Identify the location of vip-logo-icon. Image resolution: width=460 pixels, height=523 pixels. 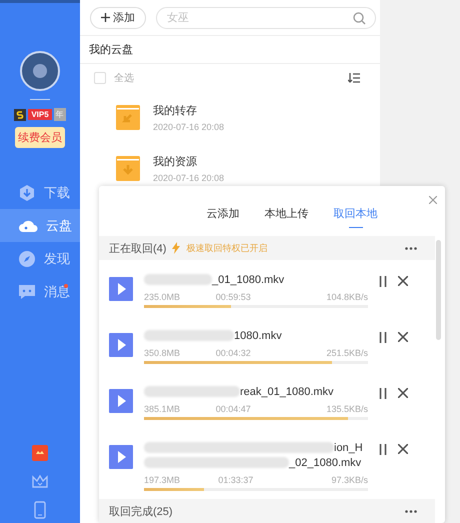
(20, 114).